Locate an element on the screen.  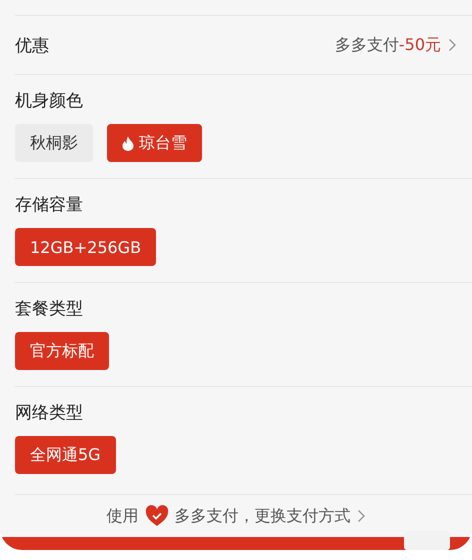
option-chip: 秋桐影 is located at coordinates (54, 143).